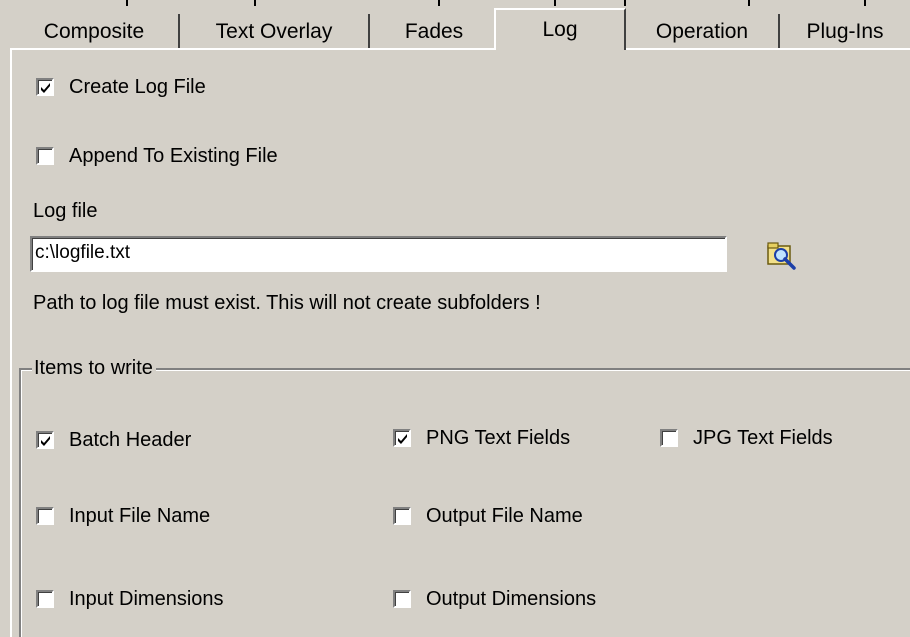  I want to click on tab-fades: Fades, so click(435, 31).